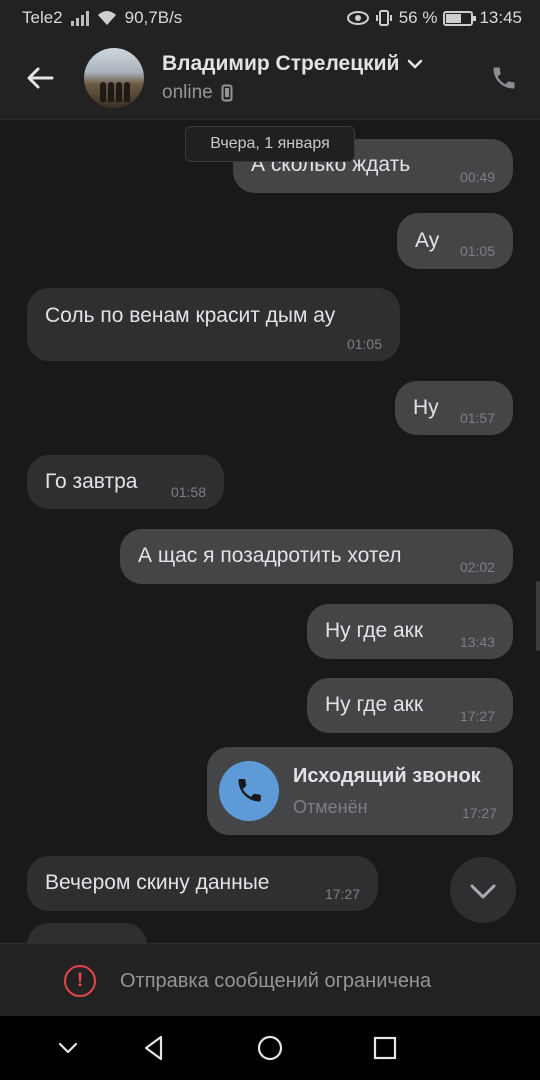 The image size is (540, 1080). I want to click on call-button, so click(249, 791).